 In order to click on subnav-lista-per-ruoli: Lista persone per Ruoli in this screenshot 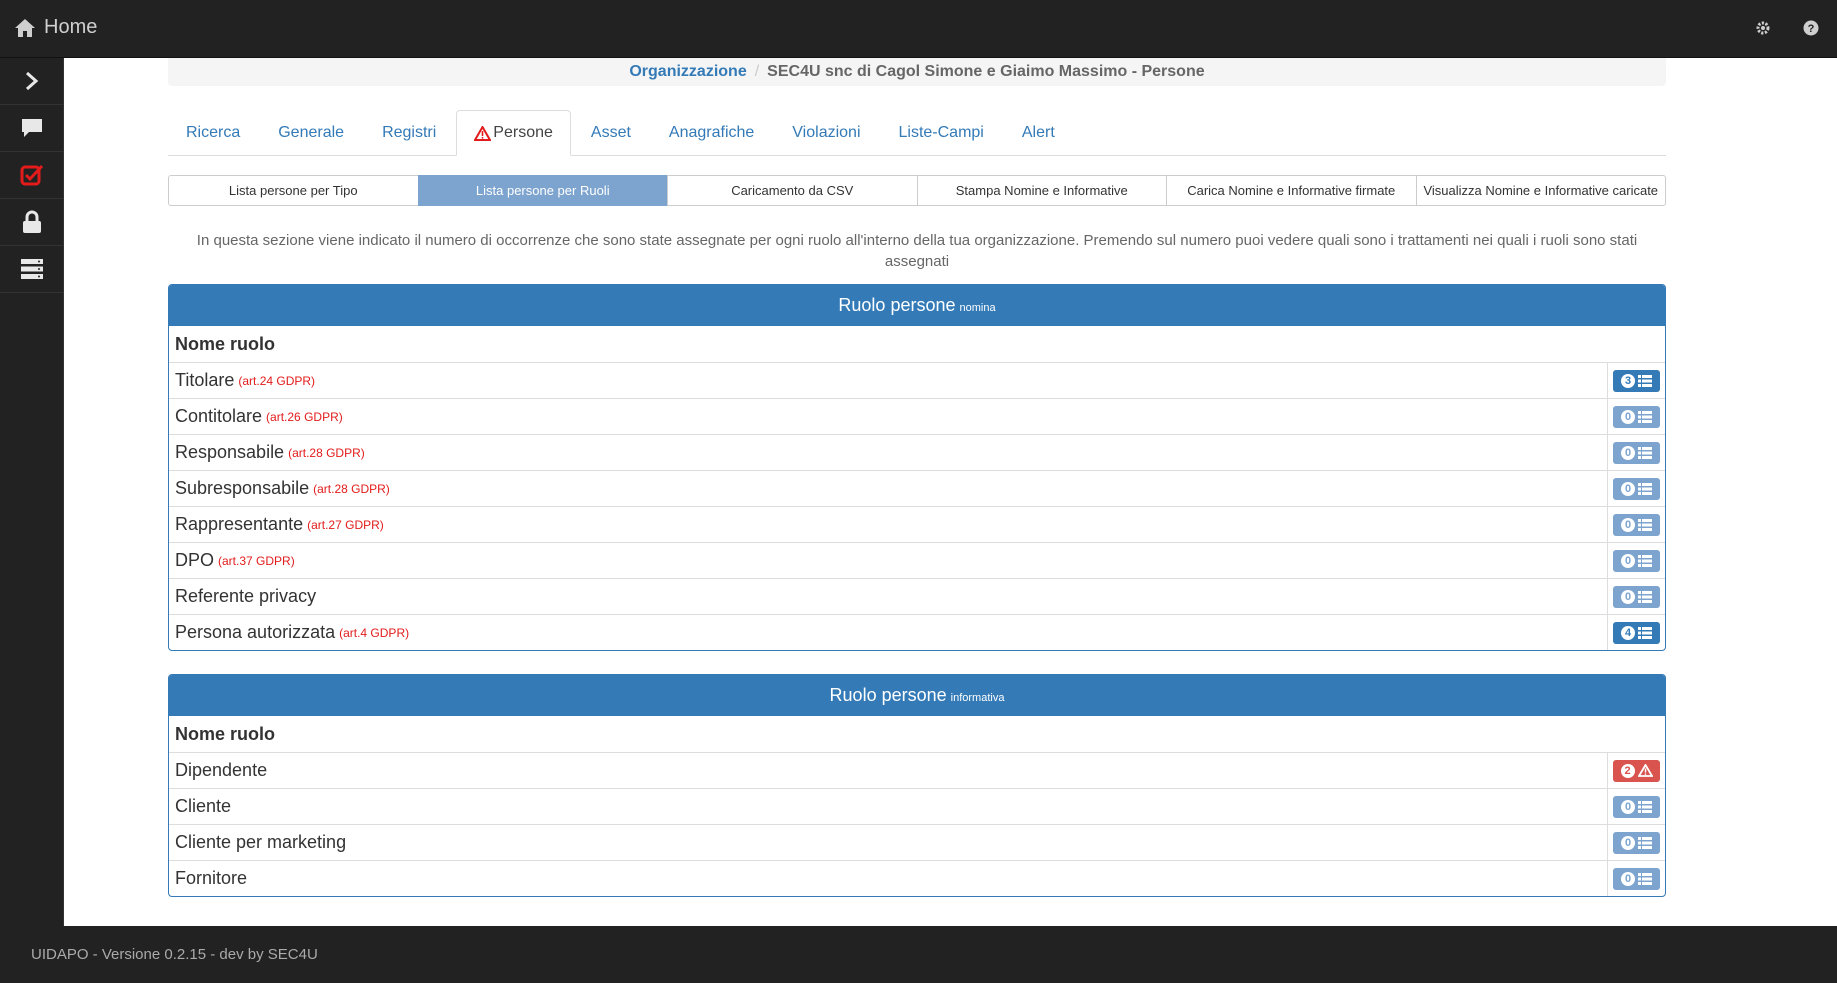, I will do `click(542, 190)`.